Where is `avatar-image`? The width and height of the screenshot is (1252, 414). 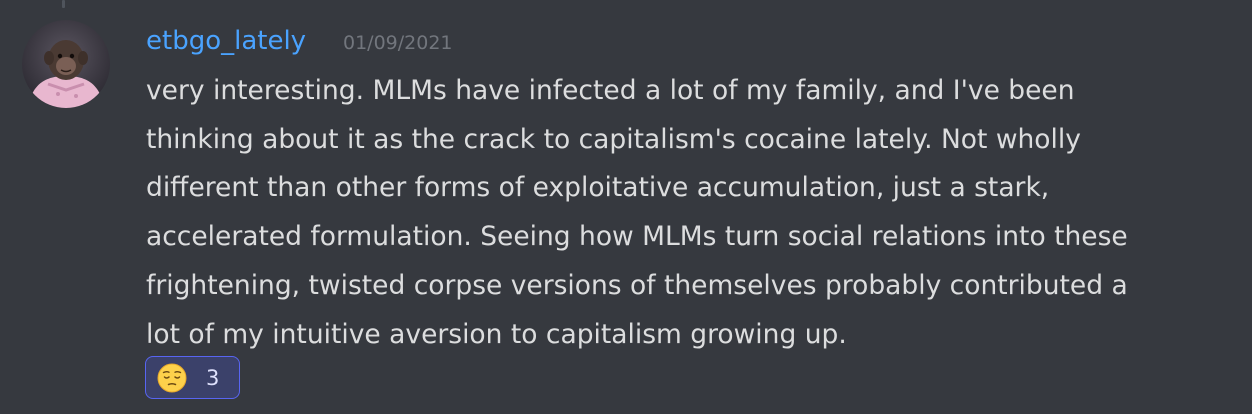 avatar-image is located at coordinates (66, 64).